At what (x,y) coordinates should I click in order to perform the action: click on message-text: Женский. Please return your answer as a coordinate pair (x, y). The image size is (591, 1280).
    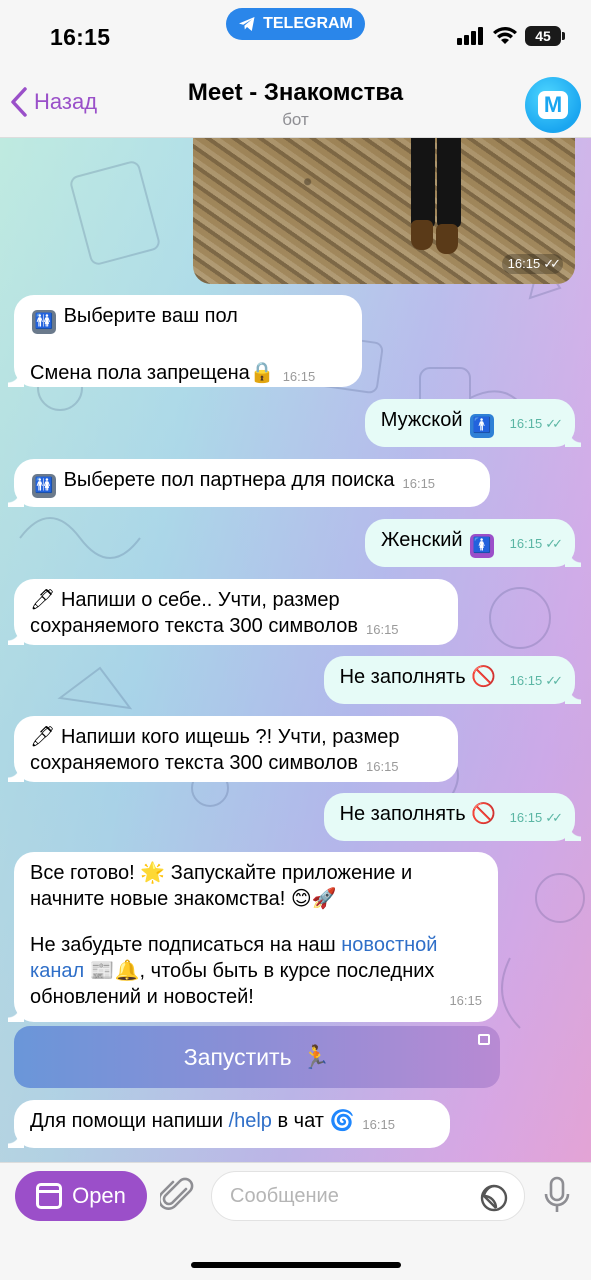
    Looking at the image, I should click on (422, 540).